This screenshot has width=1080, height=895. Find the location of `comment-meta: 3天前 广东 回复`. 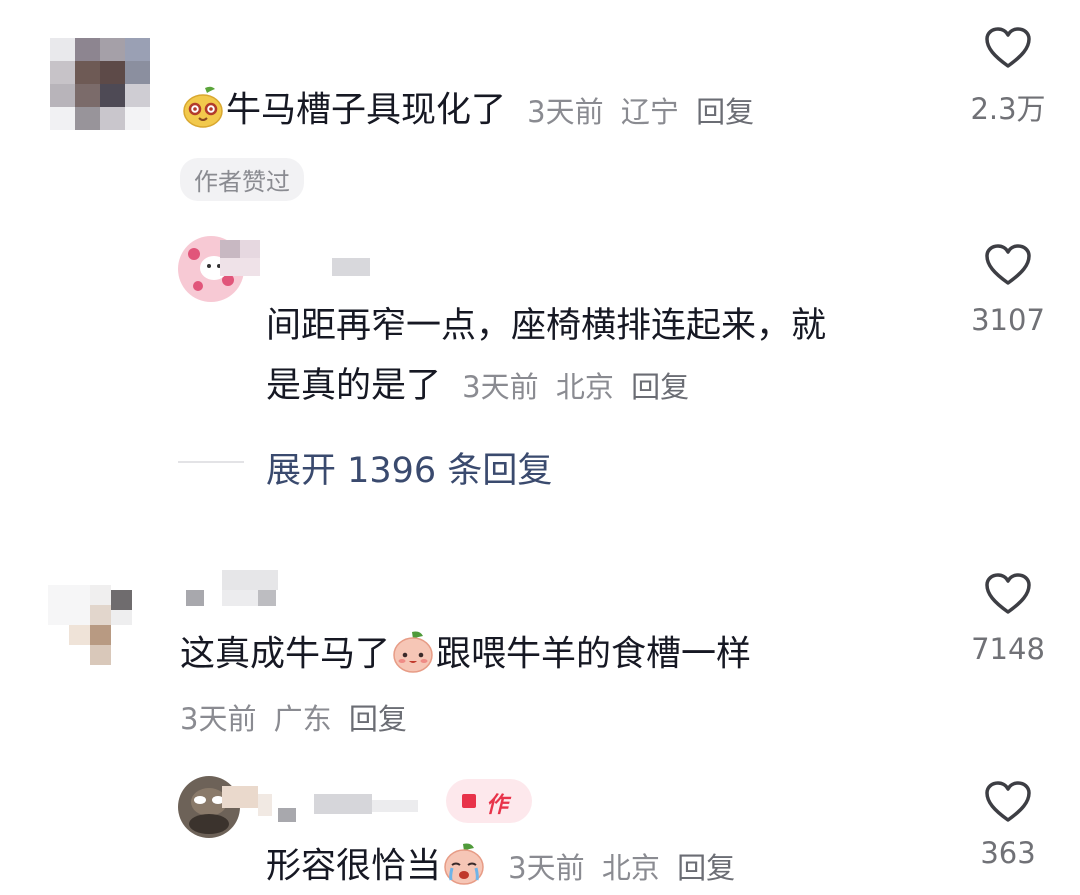

comment-meta: 3天前 广东 回复 is located at coordinates (293, 717).